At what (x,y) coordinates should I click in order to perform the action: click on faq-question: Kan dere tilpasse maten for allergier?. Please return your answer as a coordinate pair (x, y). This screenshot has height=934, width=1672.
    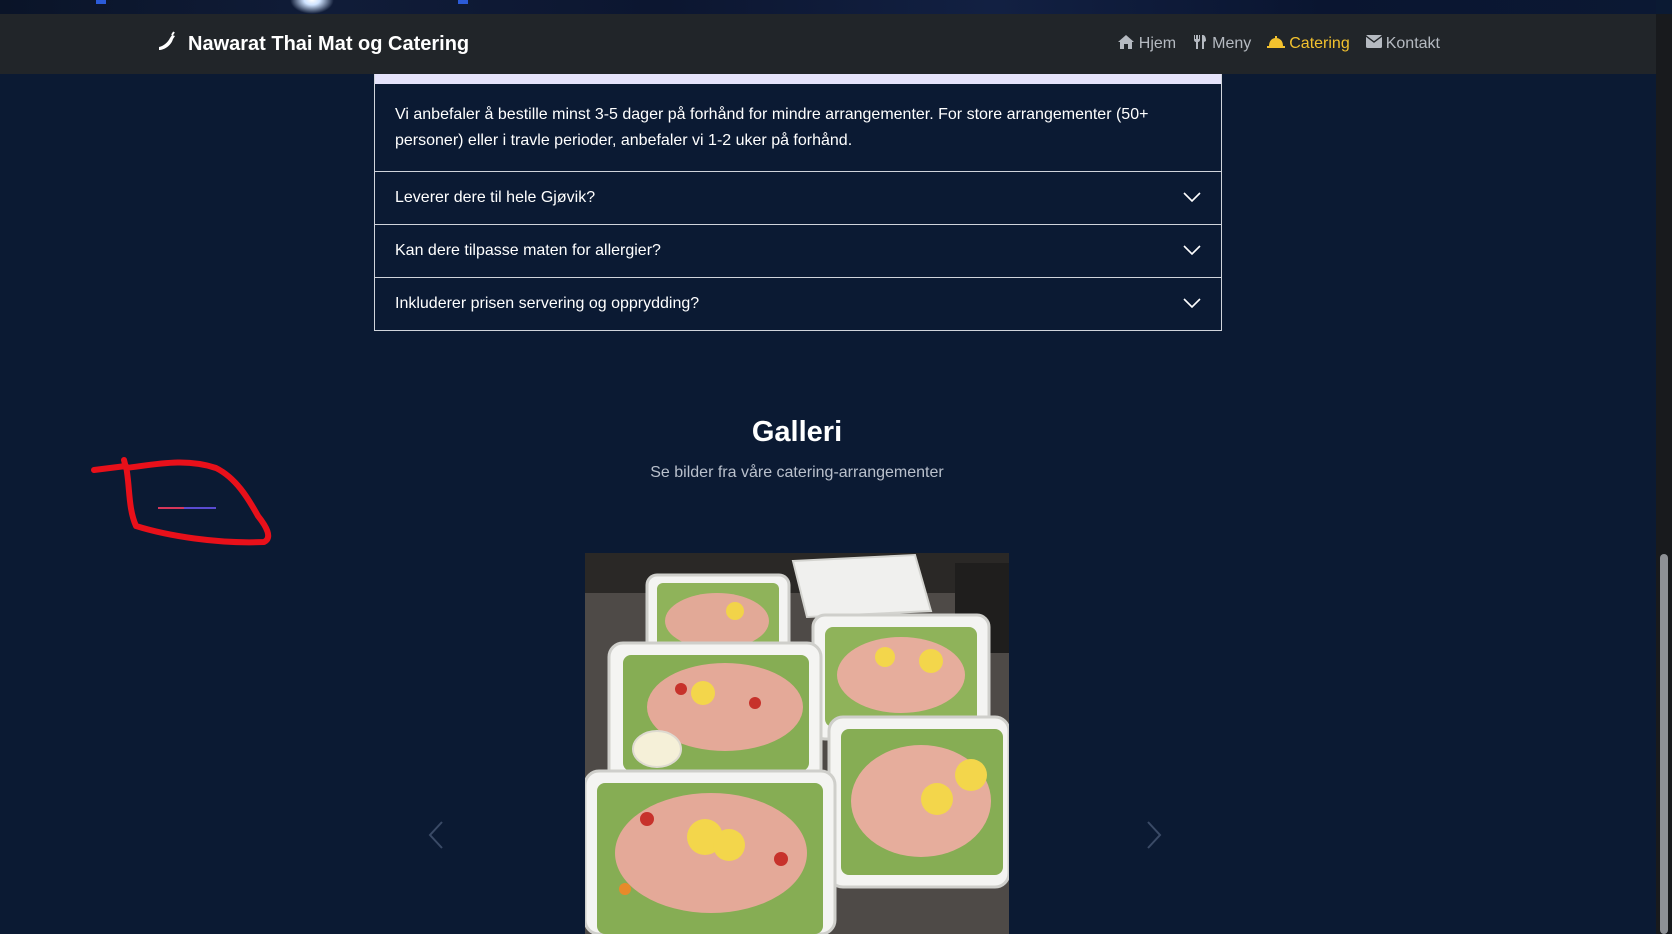
    Looking at the image, I should click on (528, 250).